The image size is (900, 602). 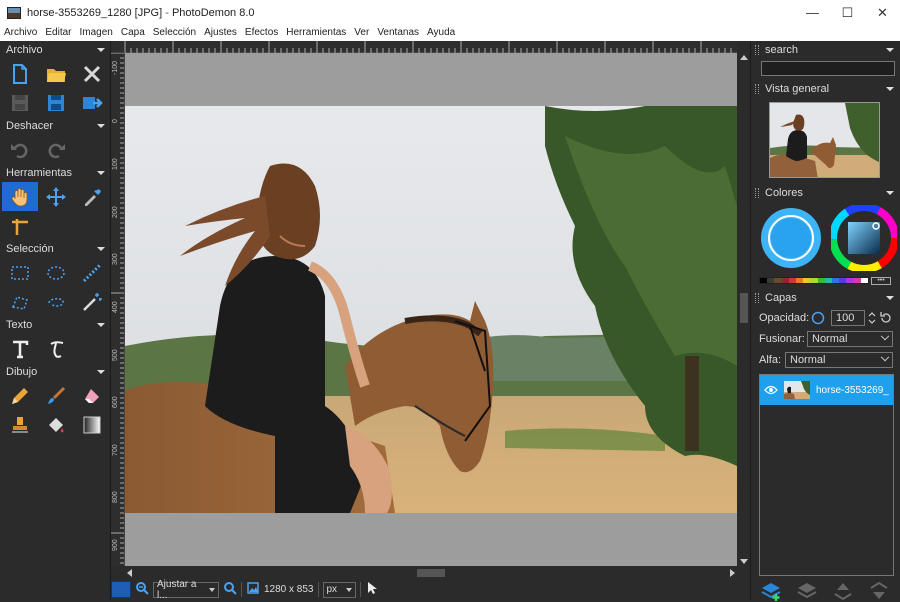 What do you see at coordinates (825, 193) in the screenshot?
I see `colors-panel-header: Colores` at bounding box center [825, 193].